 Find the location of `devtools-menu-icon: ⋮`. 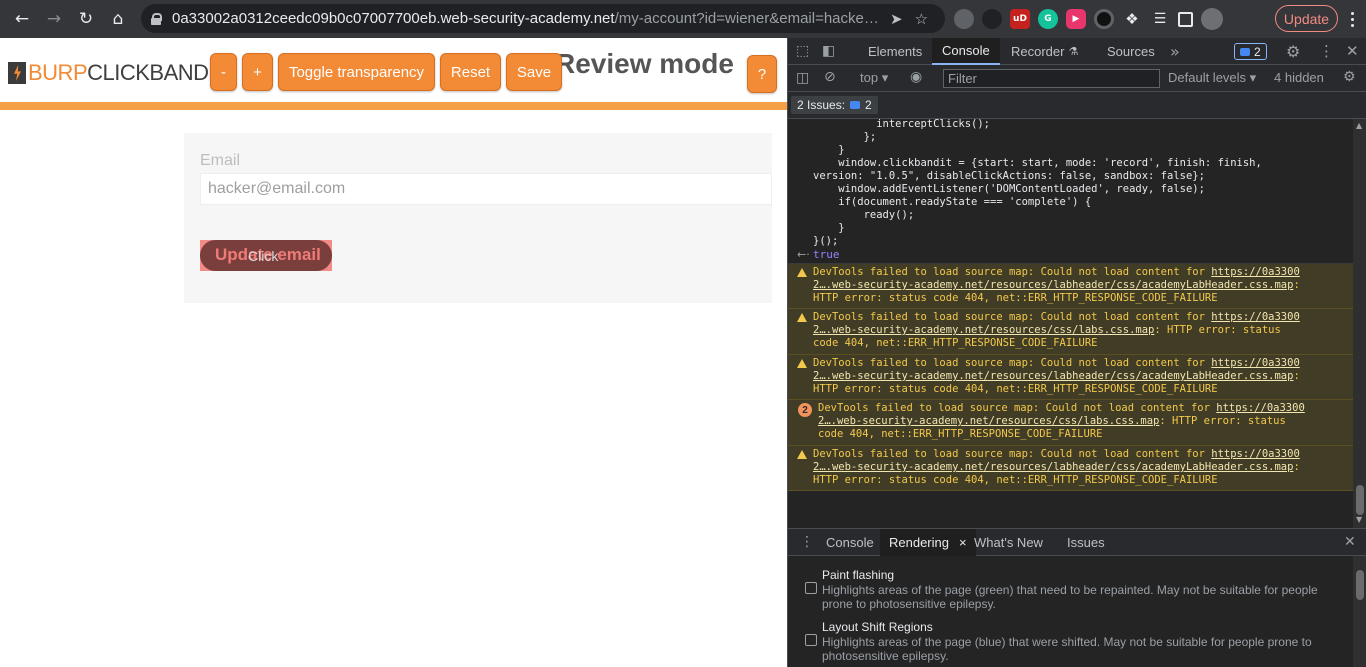

devtools-menu-icon: ⋮ is located at coordinates (1326, 51).